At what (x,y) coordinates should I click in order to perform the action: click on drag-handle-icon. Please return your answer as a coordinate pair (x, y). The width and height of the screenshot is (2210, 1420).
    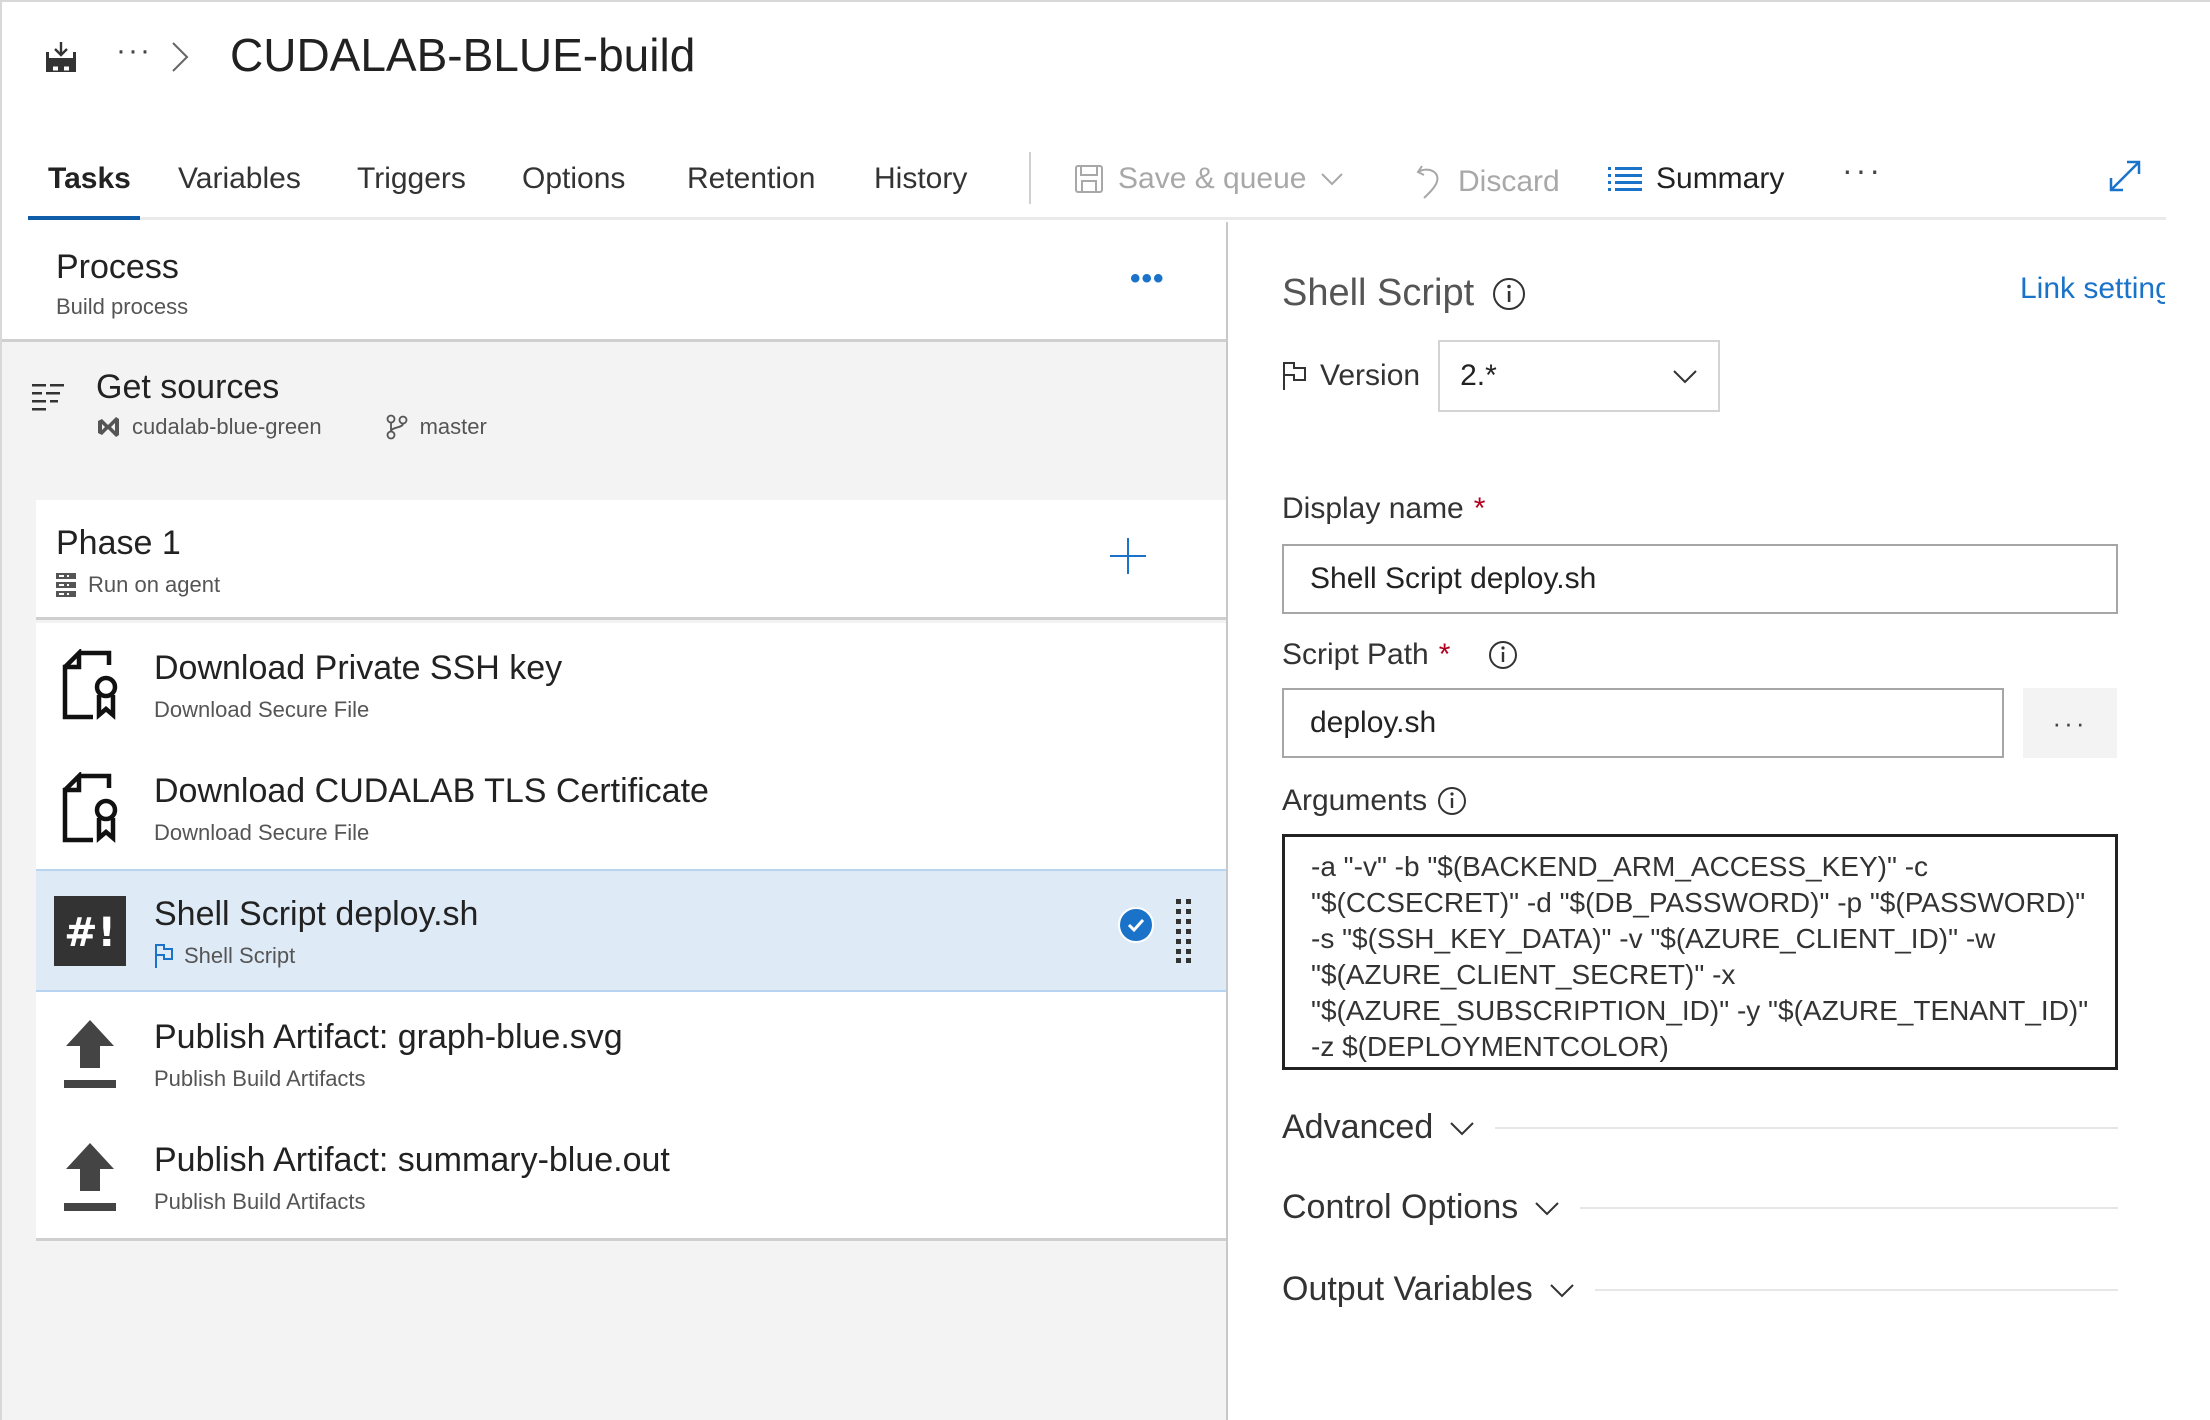
    Looking at the image, I should click on (1184, 931).